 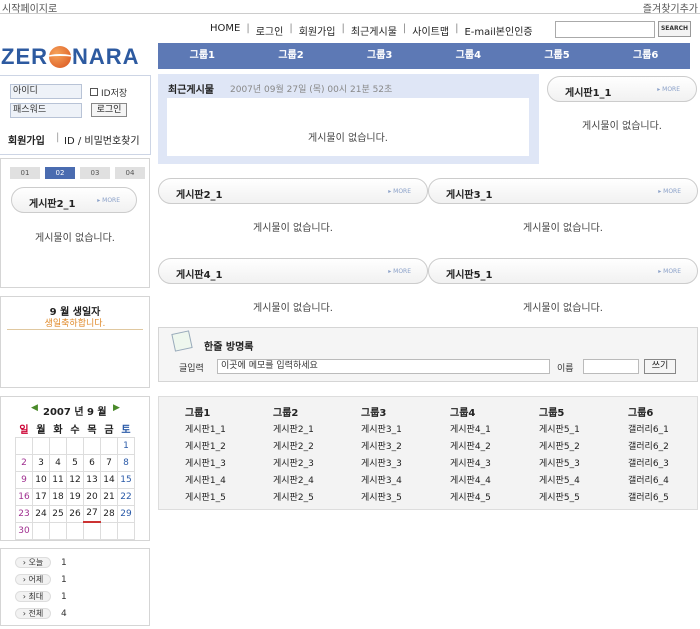 What do you see at coordinates (109, 462) in the screenshot?
I see `calendar-day: 7` at bounding box center [109, 462].